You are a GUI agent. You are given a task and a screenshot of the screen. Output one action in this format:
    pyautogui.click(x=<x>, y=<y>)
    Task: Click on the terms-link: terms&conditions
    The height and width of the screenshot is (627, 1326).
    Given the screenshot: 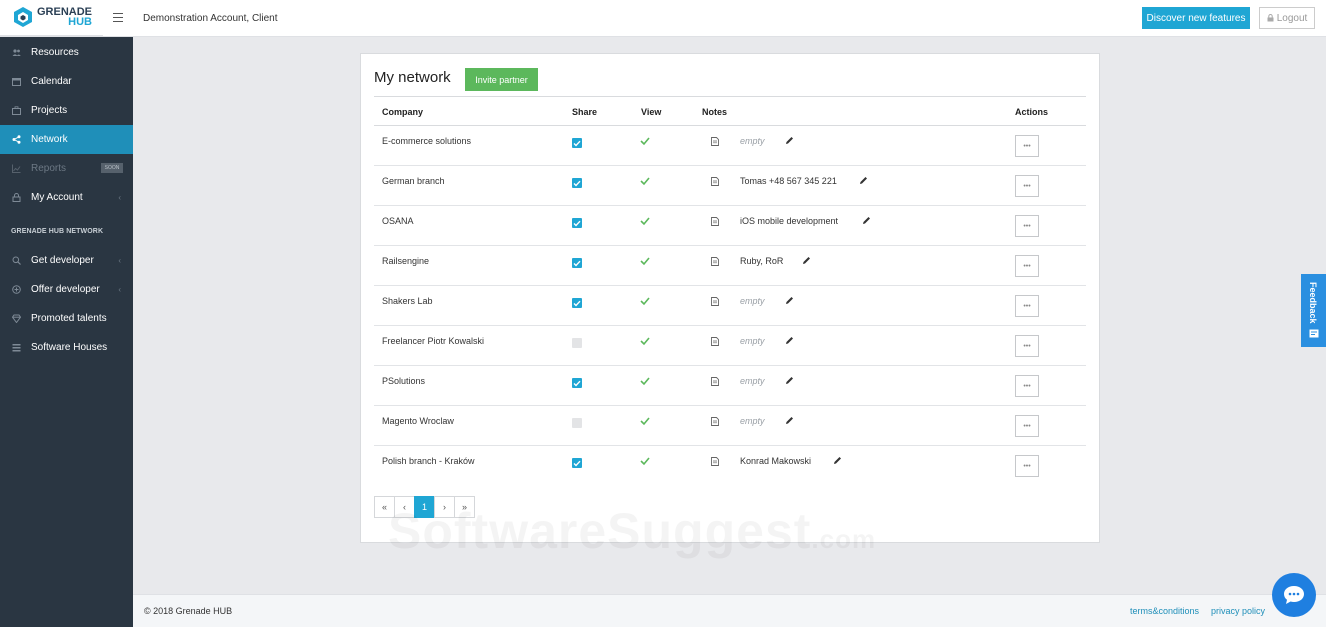 What is the action you would take?
    pyautogui.click(x=1164, y=611)
    